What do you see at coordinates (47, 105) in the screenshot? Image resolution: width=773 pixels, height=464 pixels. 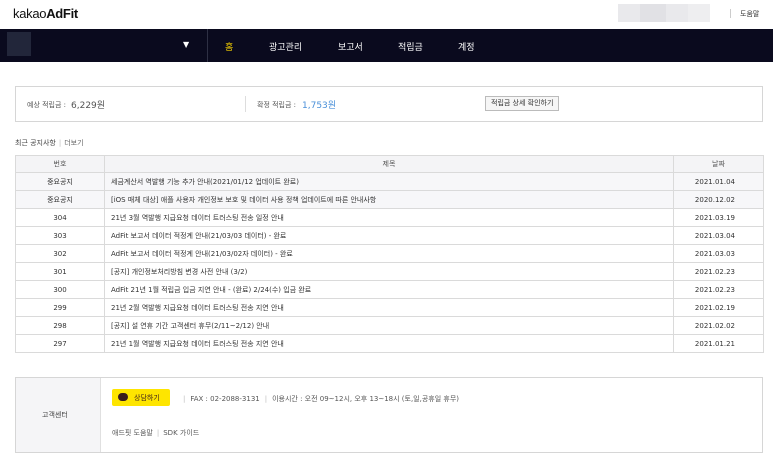 I see `expected-earnings-label: 예상 적립금 :` at bounding box center [47, 105].